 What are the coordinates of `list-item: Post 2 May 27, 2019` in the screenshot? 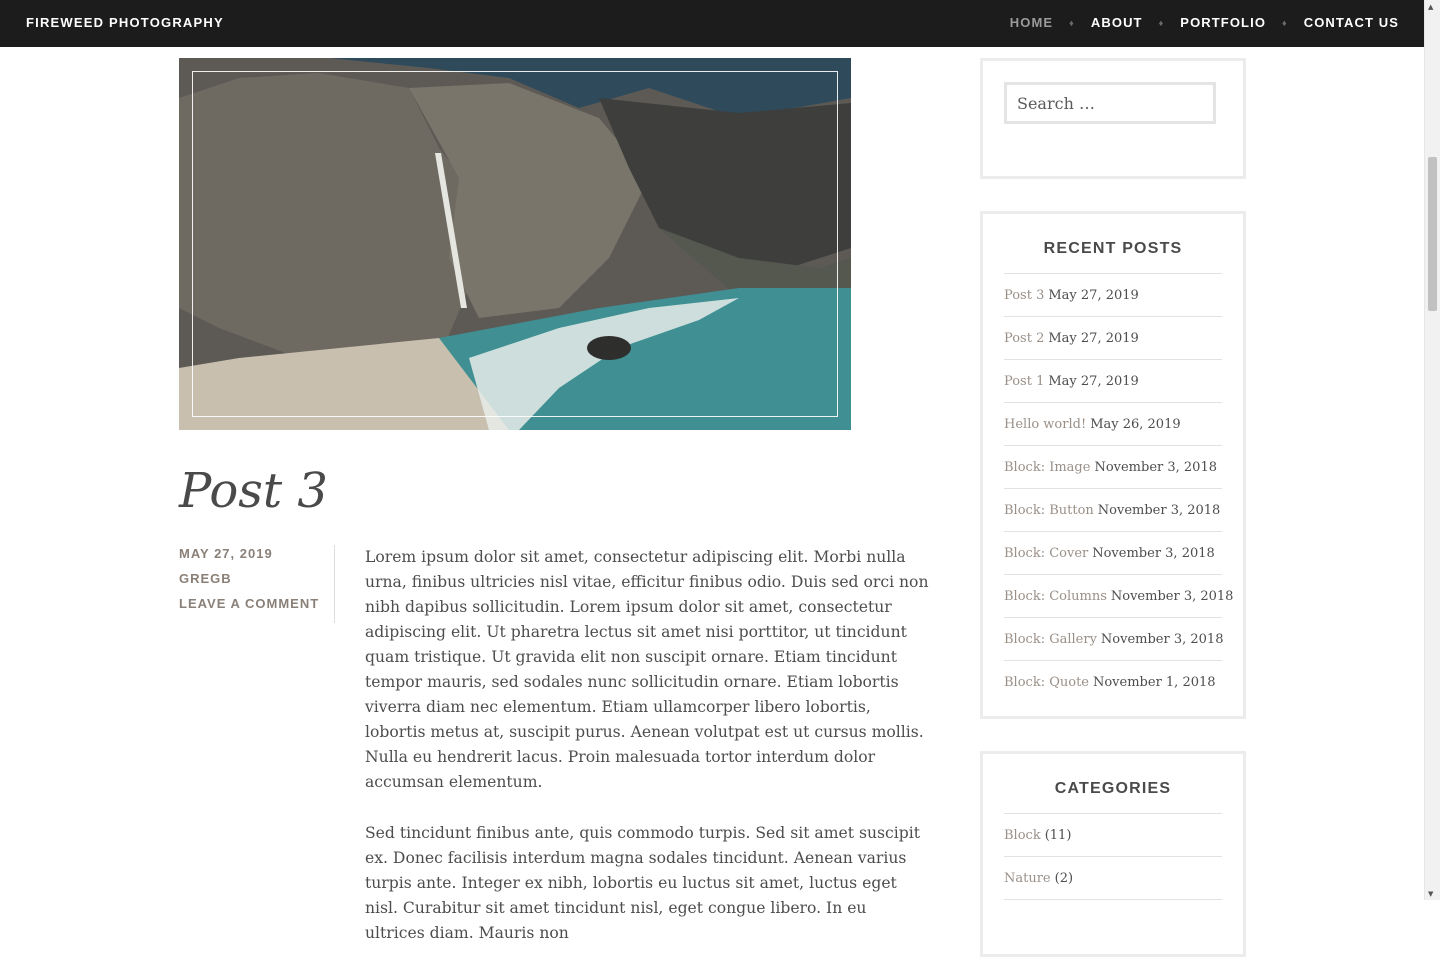 It's located at (1113, 338).